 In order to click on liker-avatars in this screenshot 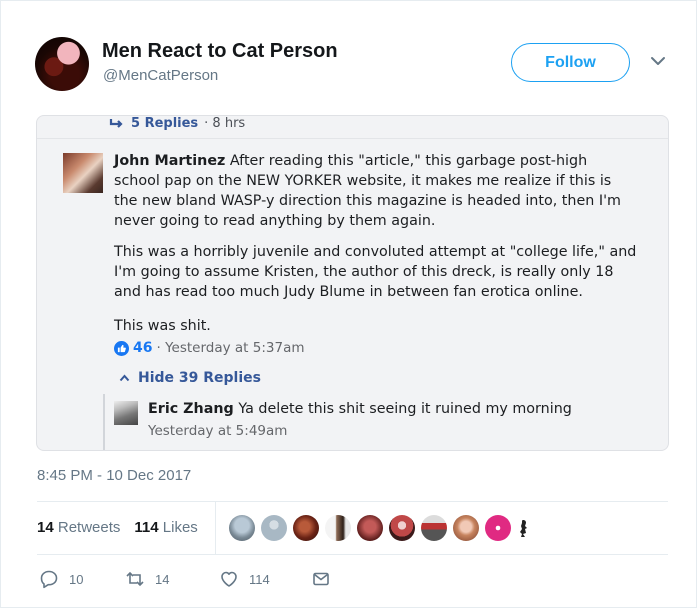, I will do `click(380, 528)`.